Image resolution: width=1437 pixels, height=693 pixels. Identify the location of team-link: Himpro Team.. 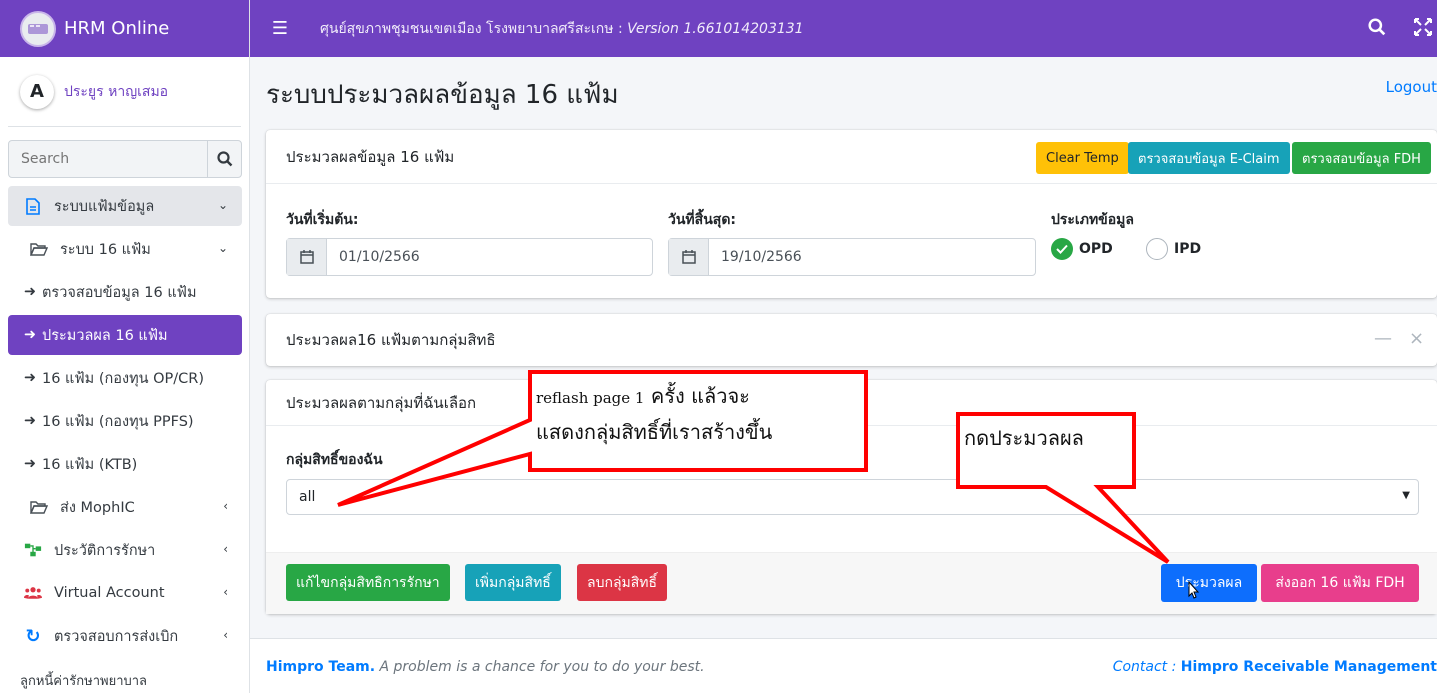
(320, 667).